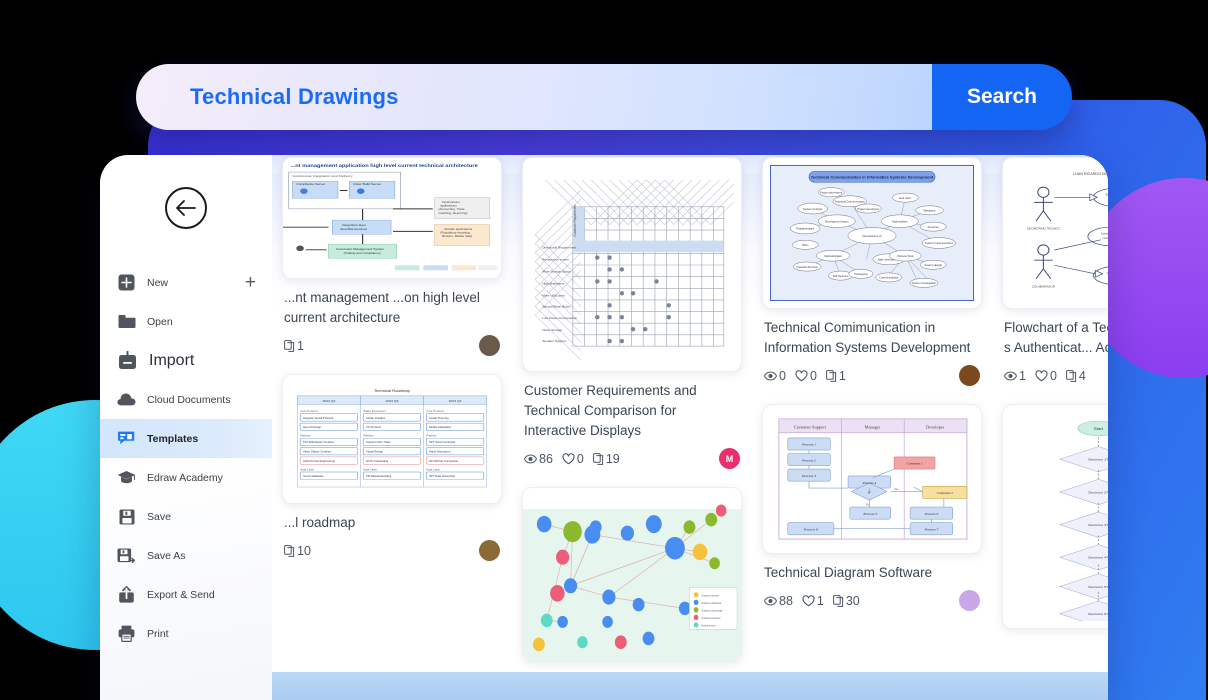 The width and height of the screenshot is (1208, 700). What do you see at coordinates (186, 321) in the screenshot?
I see `sidebar-item-open: Open` at bounding box center [186, 321].